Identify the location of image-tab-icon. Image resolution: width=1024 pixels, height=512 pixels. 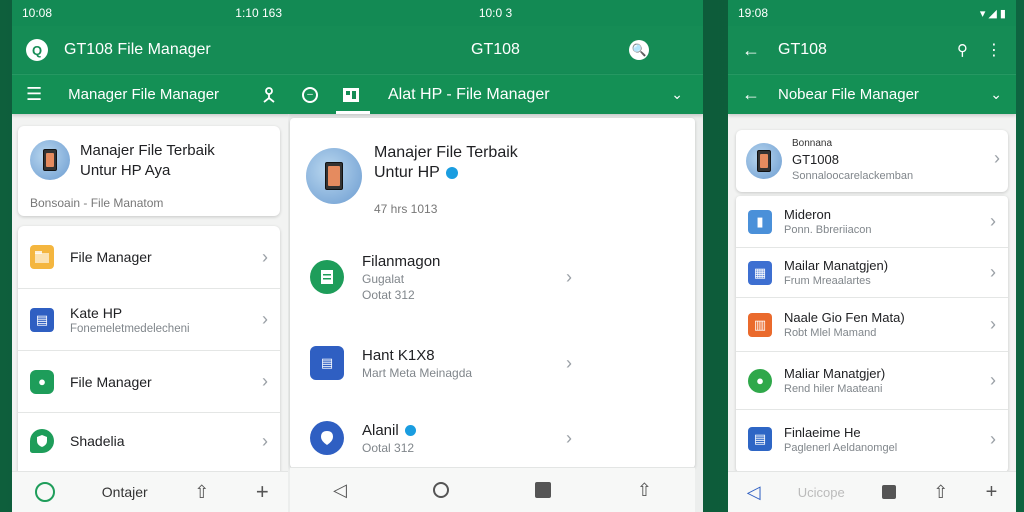
(351, 95).